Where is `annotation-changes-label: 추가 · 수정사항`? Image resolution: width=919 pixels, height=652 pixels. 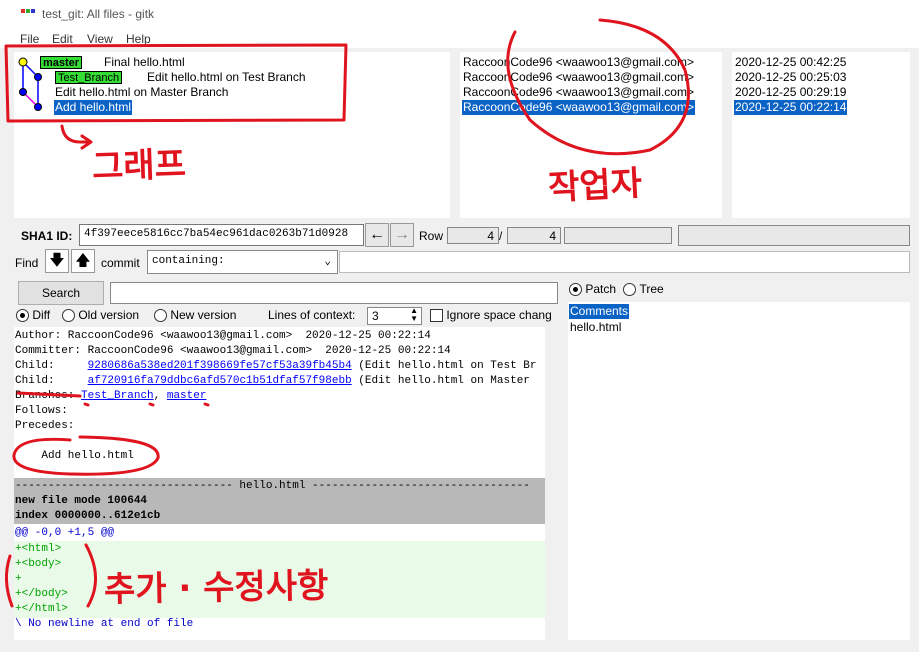
annotation-changes-label: 추가 · 수정사항 is located at coordinates (216, 588).